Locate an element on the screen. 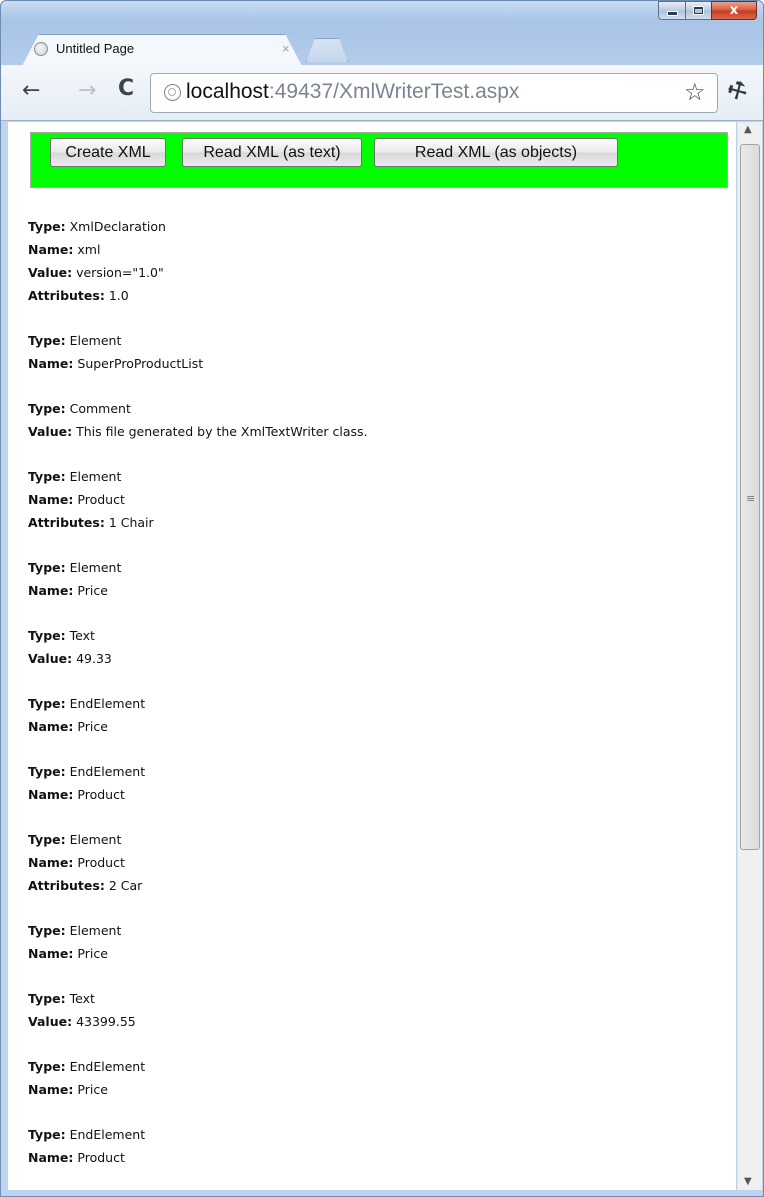 The height and width of the screenshot is (1197, 764). xml-node-item: Type: Element Name: SuperProProductList is located at coordinates (378, 352).